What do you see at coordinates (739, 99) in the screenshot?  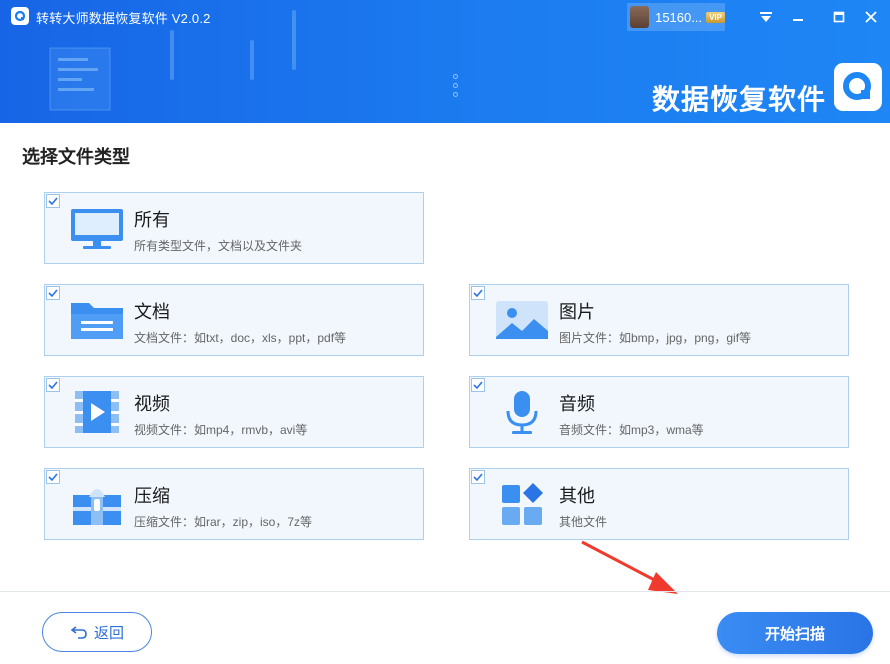 I see `brand-title: 数据恢复软件` at bounding box center [739, 99].